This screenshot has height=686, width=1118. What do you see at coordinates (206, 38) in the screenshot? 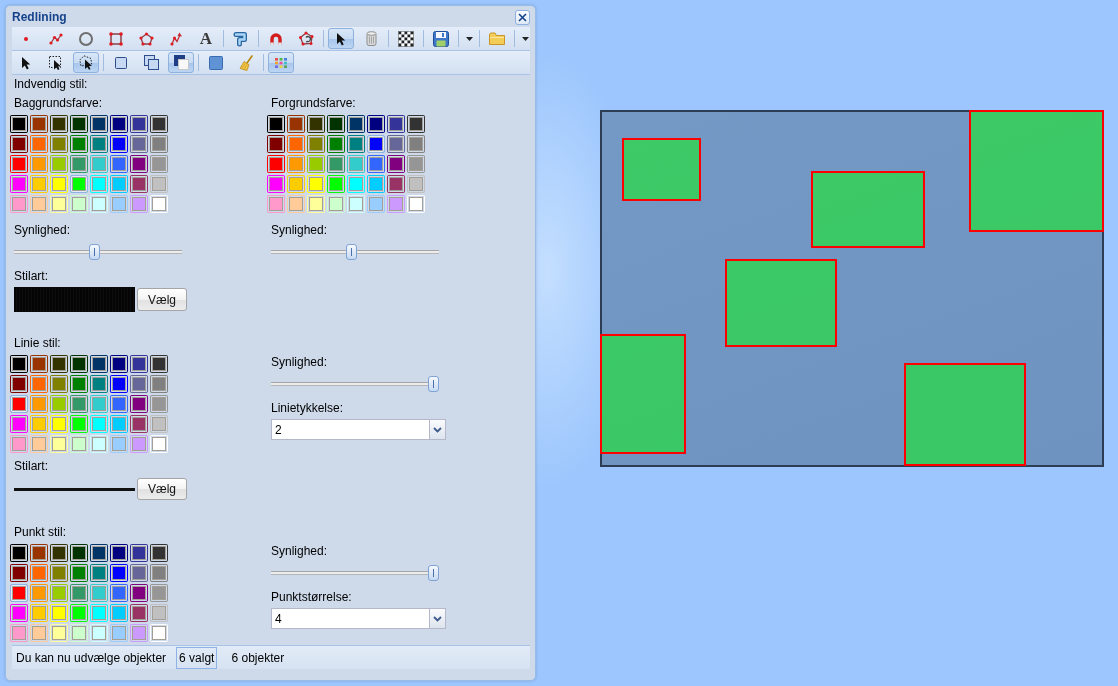
I see `text-tool-button: A` at bounding box center [206, 38].